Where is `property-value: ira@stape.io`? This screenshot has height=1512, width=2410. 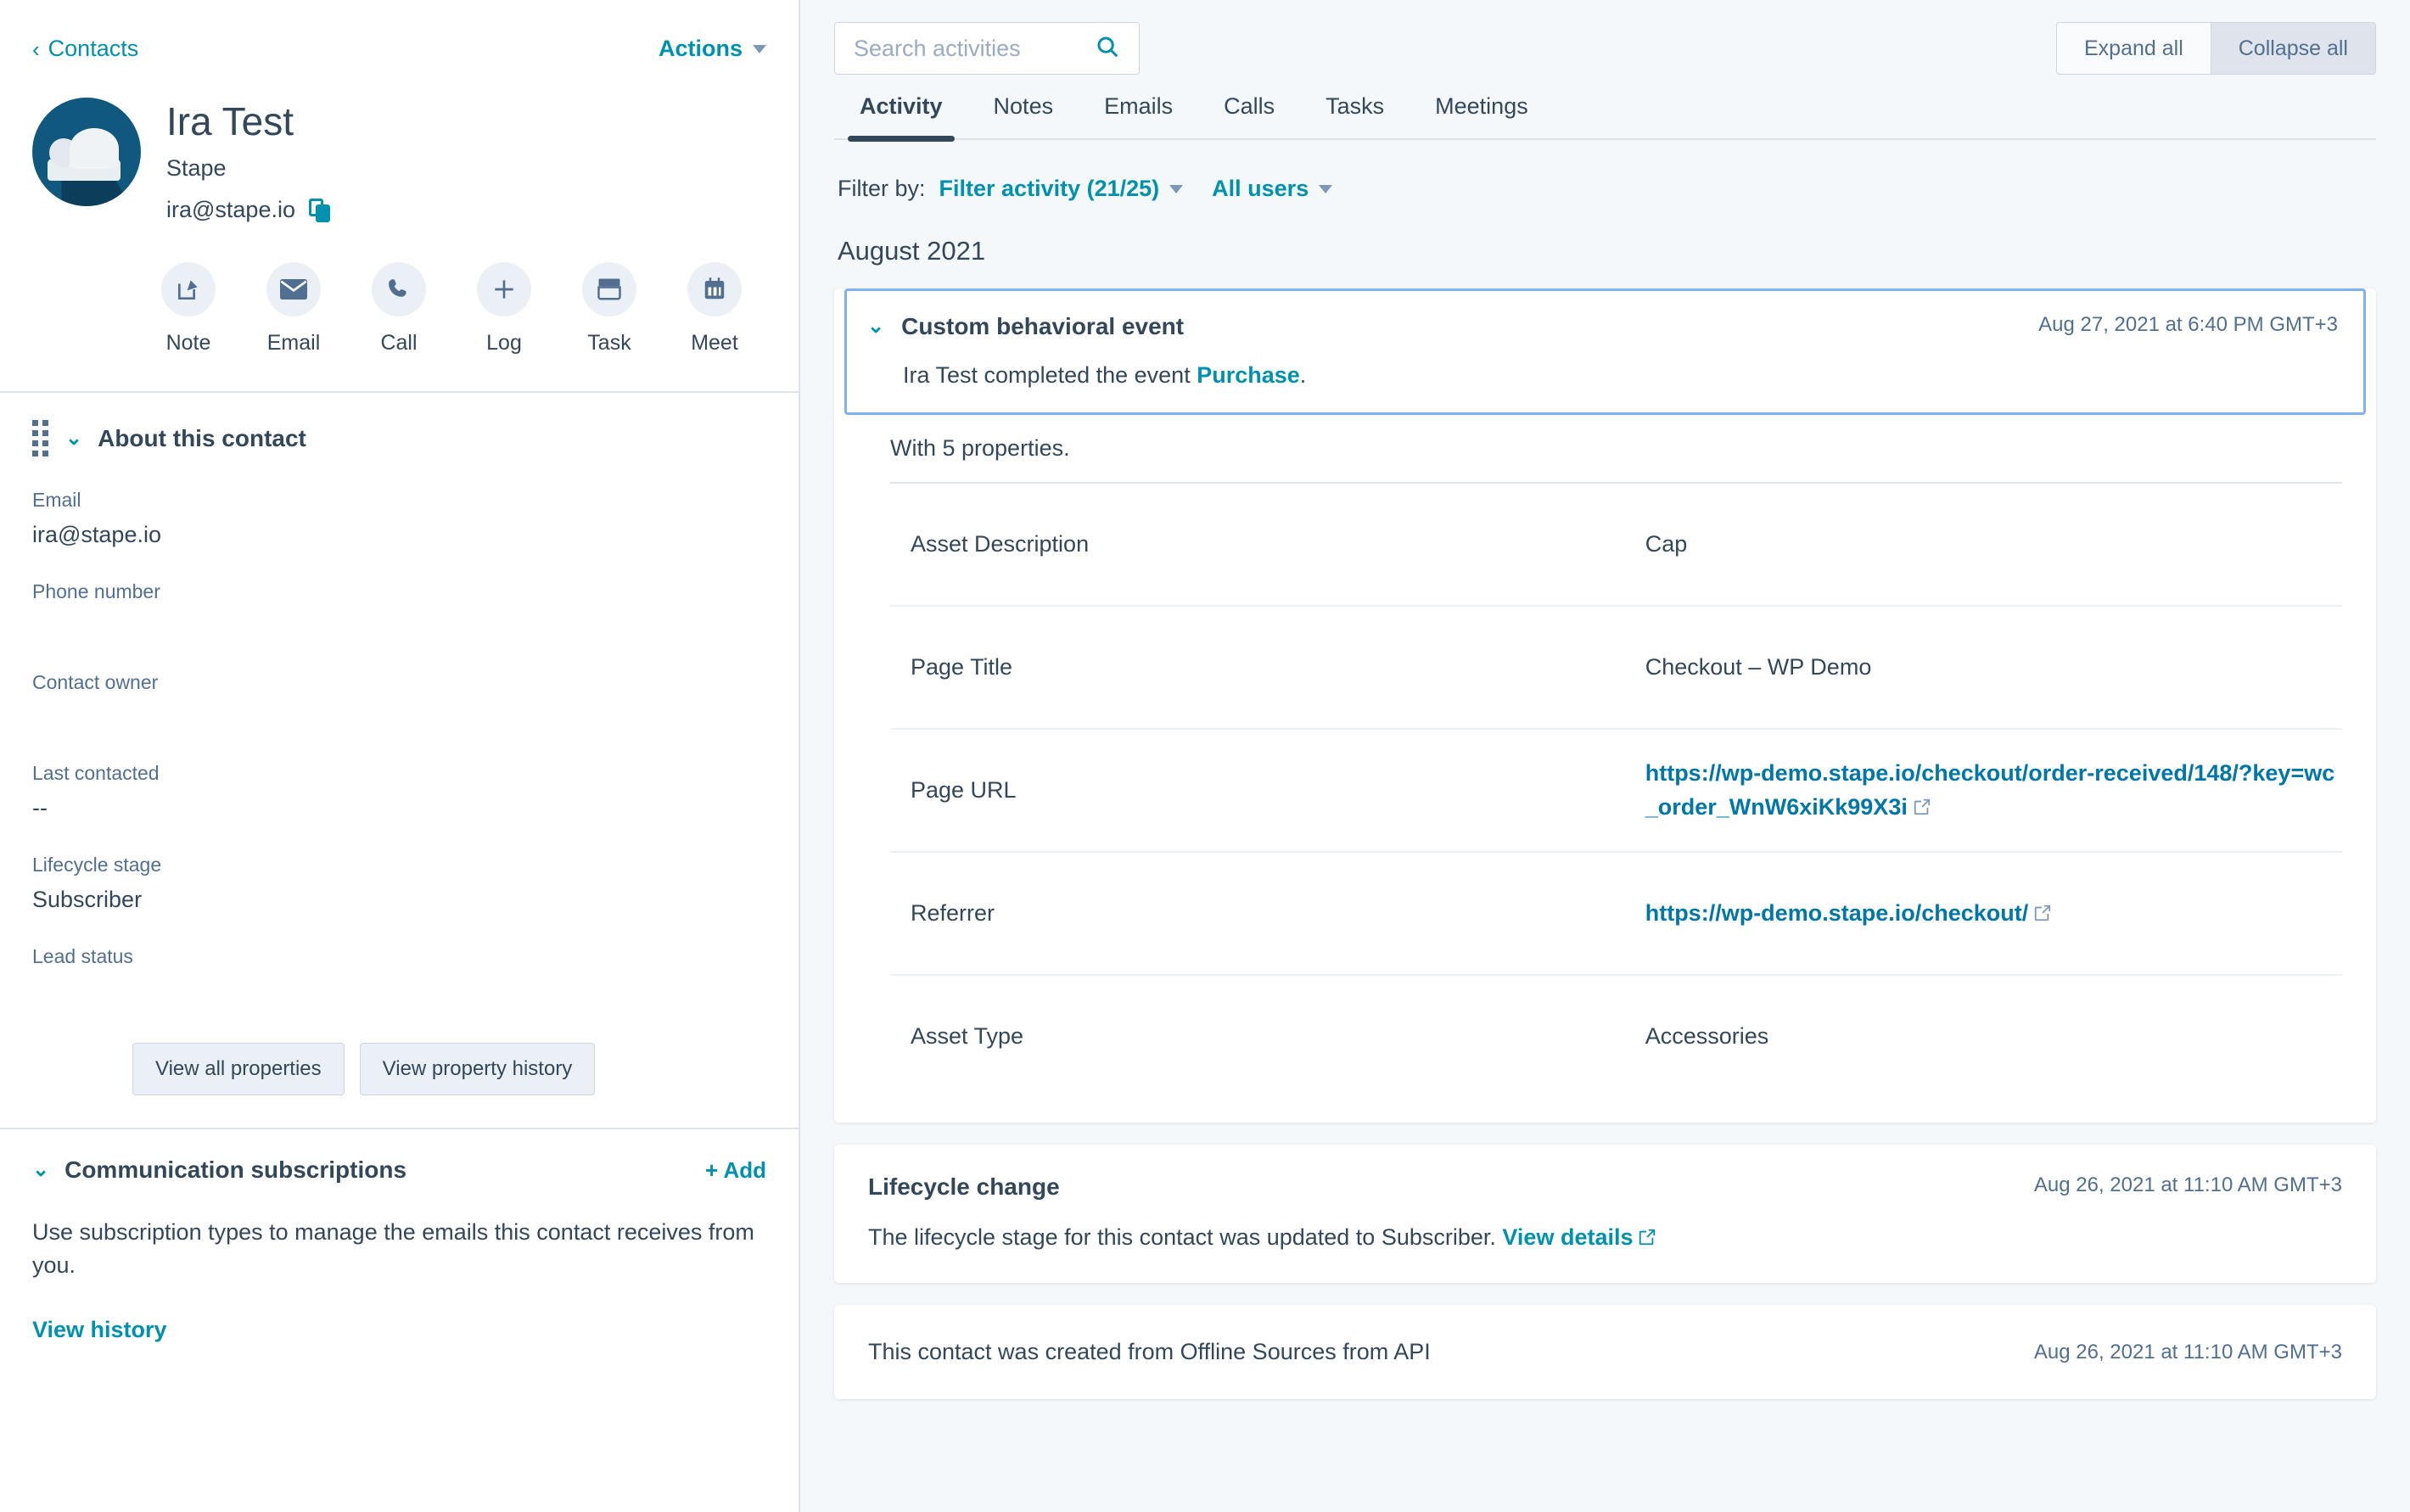 property-value: ira@stape.io is located at coordinates (399, 535).